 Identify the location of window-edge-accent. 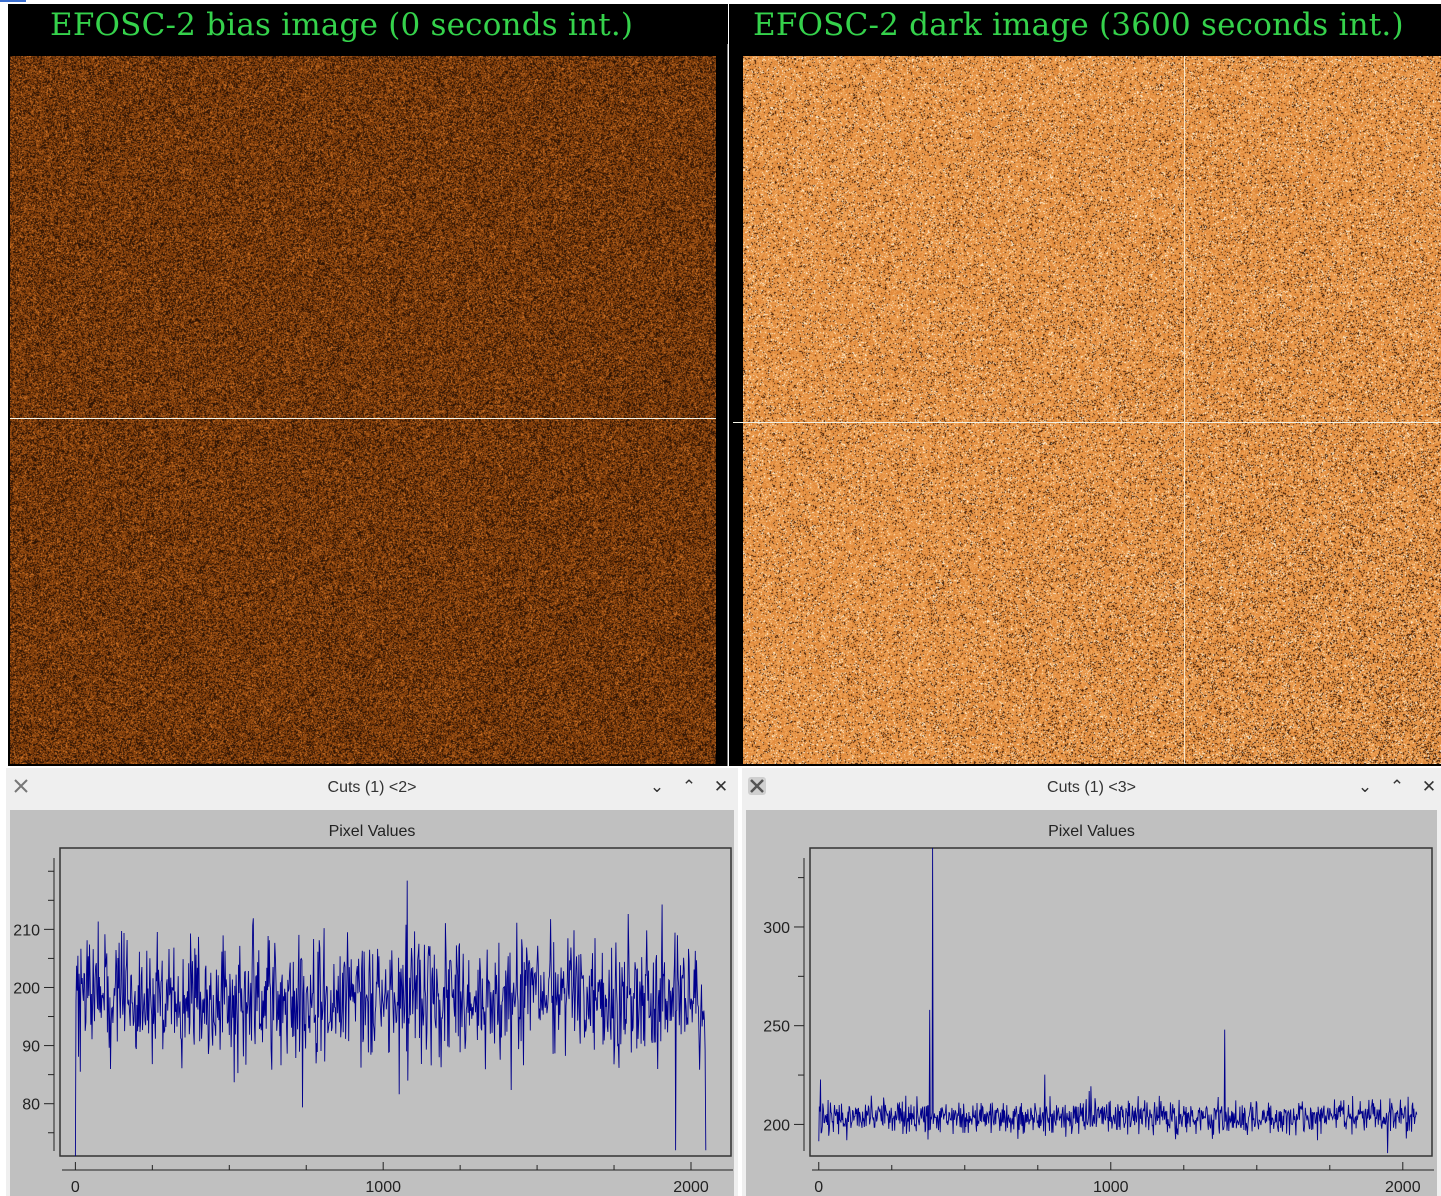
(13, 1).